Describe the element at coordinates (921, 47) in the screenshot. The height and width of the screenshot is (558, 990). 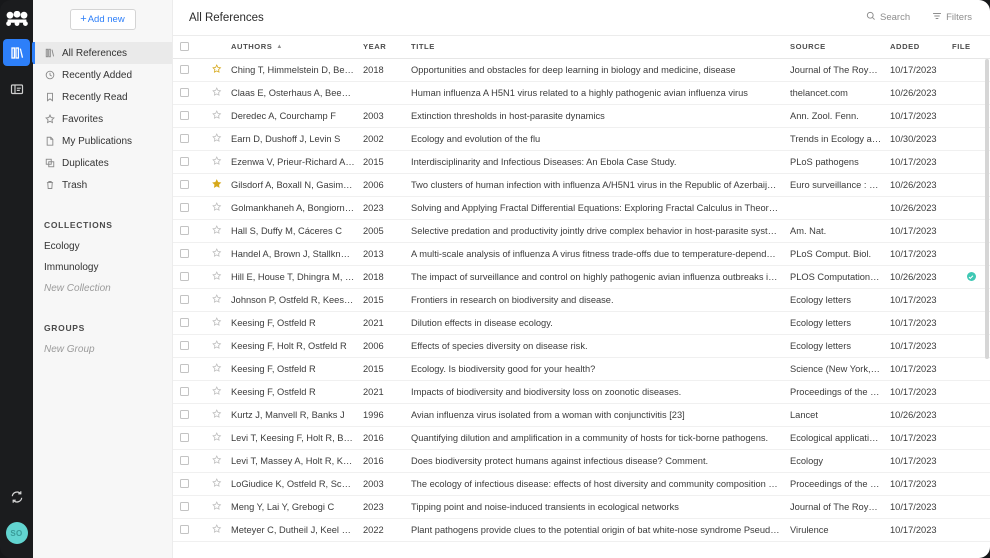
I see `column-header-added: ADDED` at that location.